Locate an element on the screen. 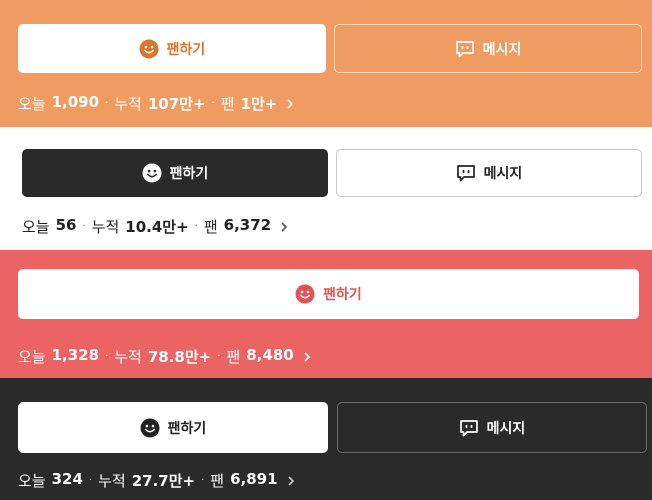 This screenshot has width=652, height=500. stats-link: 오늘 56 · 누적 10.4만+ · 팬 6,372 is located at coordinates (155, 226).